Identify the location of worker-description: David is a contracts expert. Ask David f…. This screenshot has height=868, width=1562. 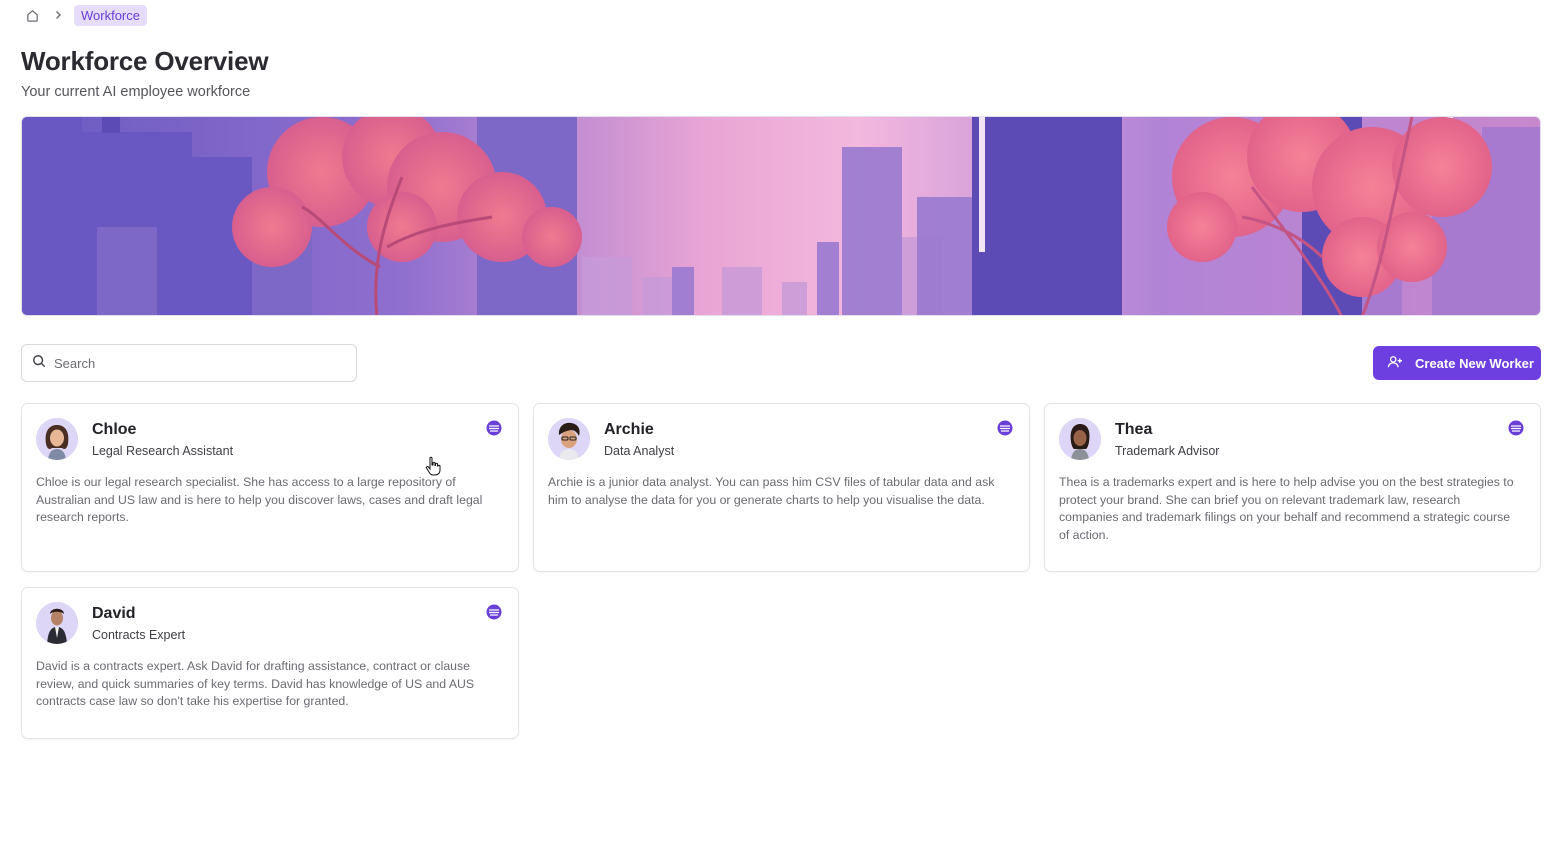
(255, 684).